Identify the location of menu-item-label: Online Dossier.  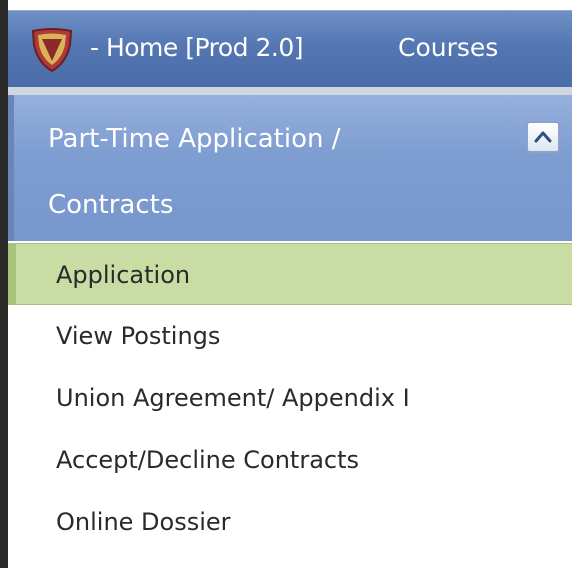
(143, 522).